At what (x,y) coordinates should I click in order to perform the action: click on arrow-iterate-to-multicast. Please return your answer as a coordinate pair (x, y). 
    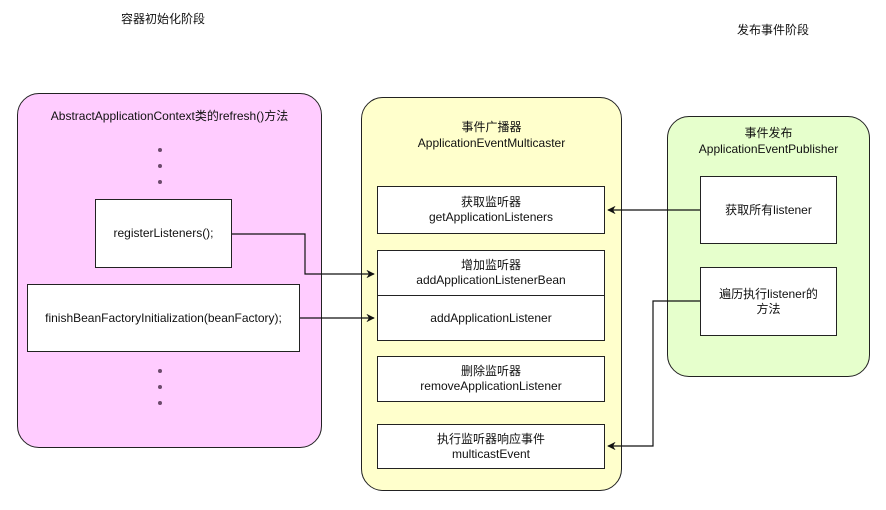
    Looking at the image, I should click on (653, 375).